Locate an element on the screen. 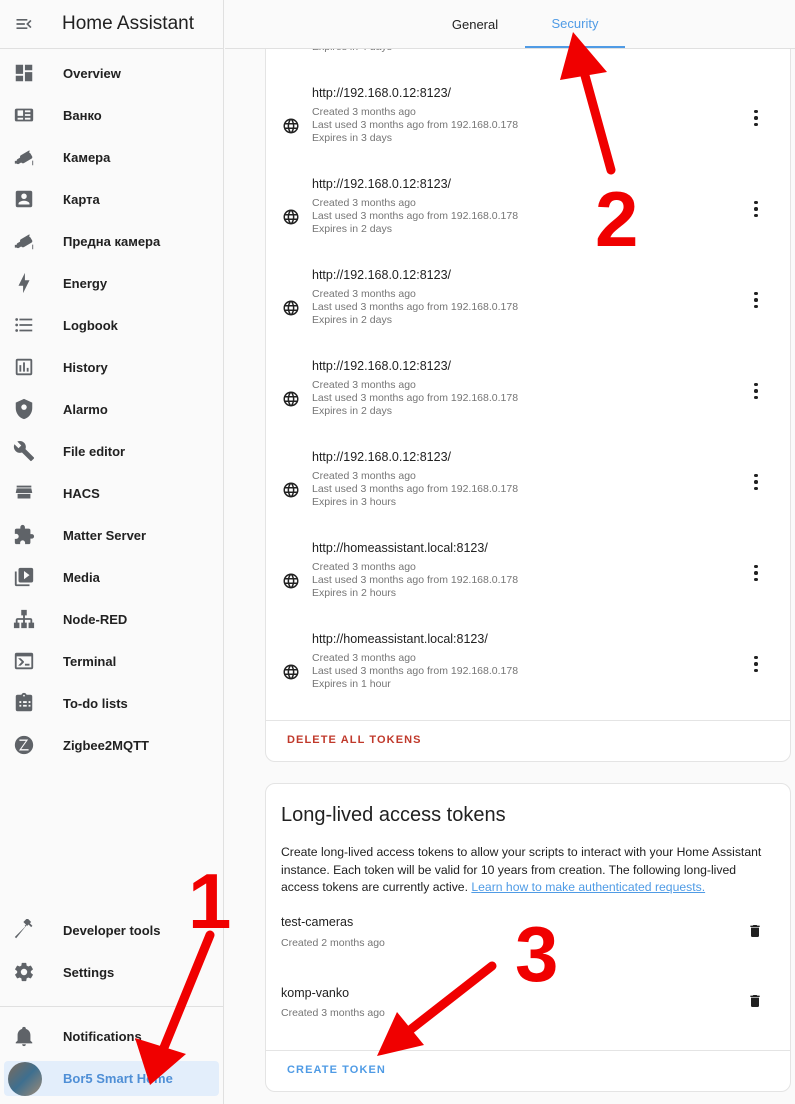 The height and width of the screenshot is (1104, 795). sidebar-item-notifications: Notifications is located at coordinates (111, 1036).